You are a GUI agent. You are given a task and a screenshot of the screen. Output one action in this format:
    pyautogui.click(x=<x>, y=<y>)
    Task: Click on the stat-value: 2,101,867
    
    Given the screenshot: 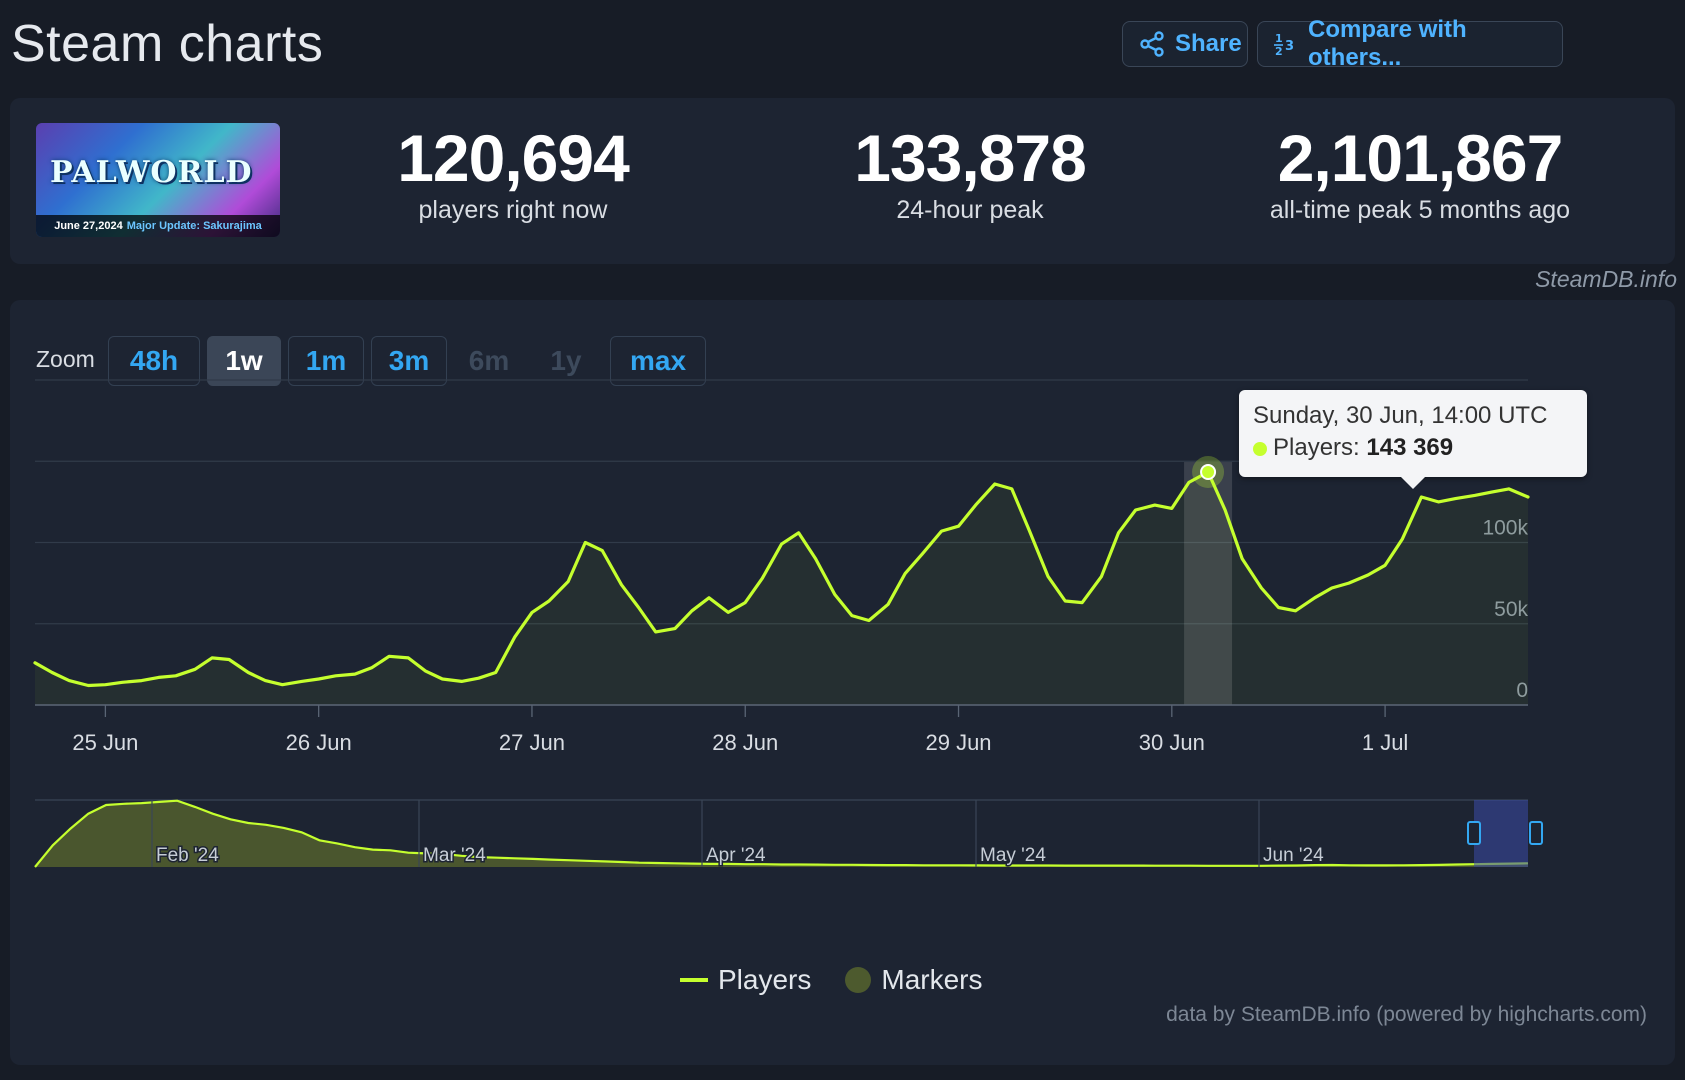 What is the action you would take?
    pyautogui.click(x=1420, y=158)
    